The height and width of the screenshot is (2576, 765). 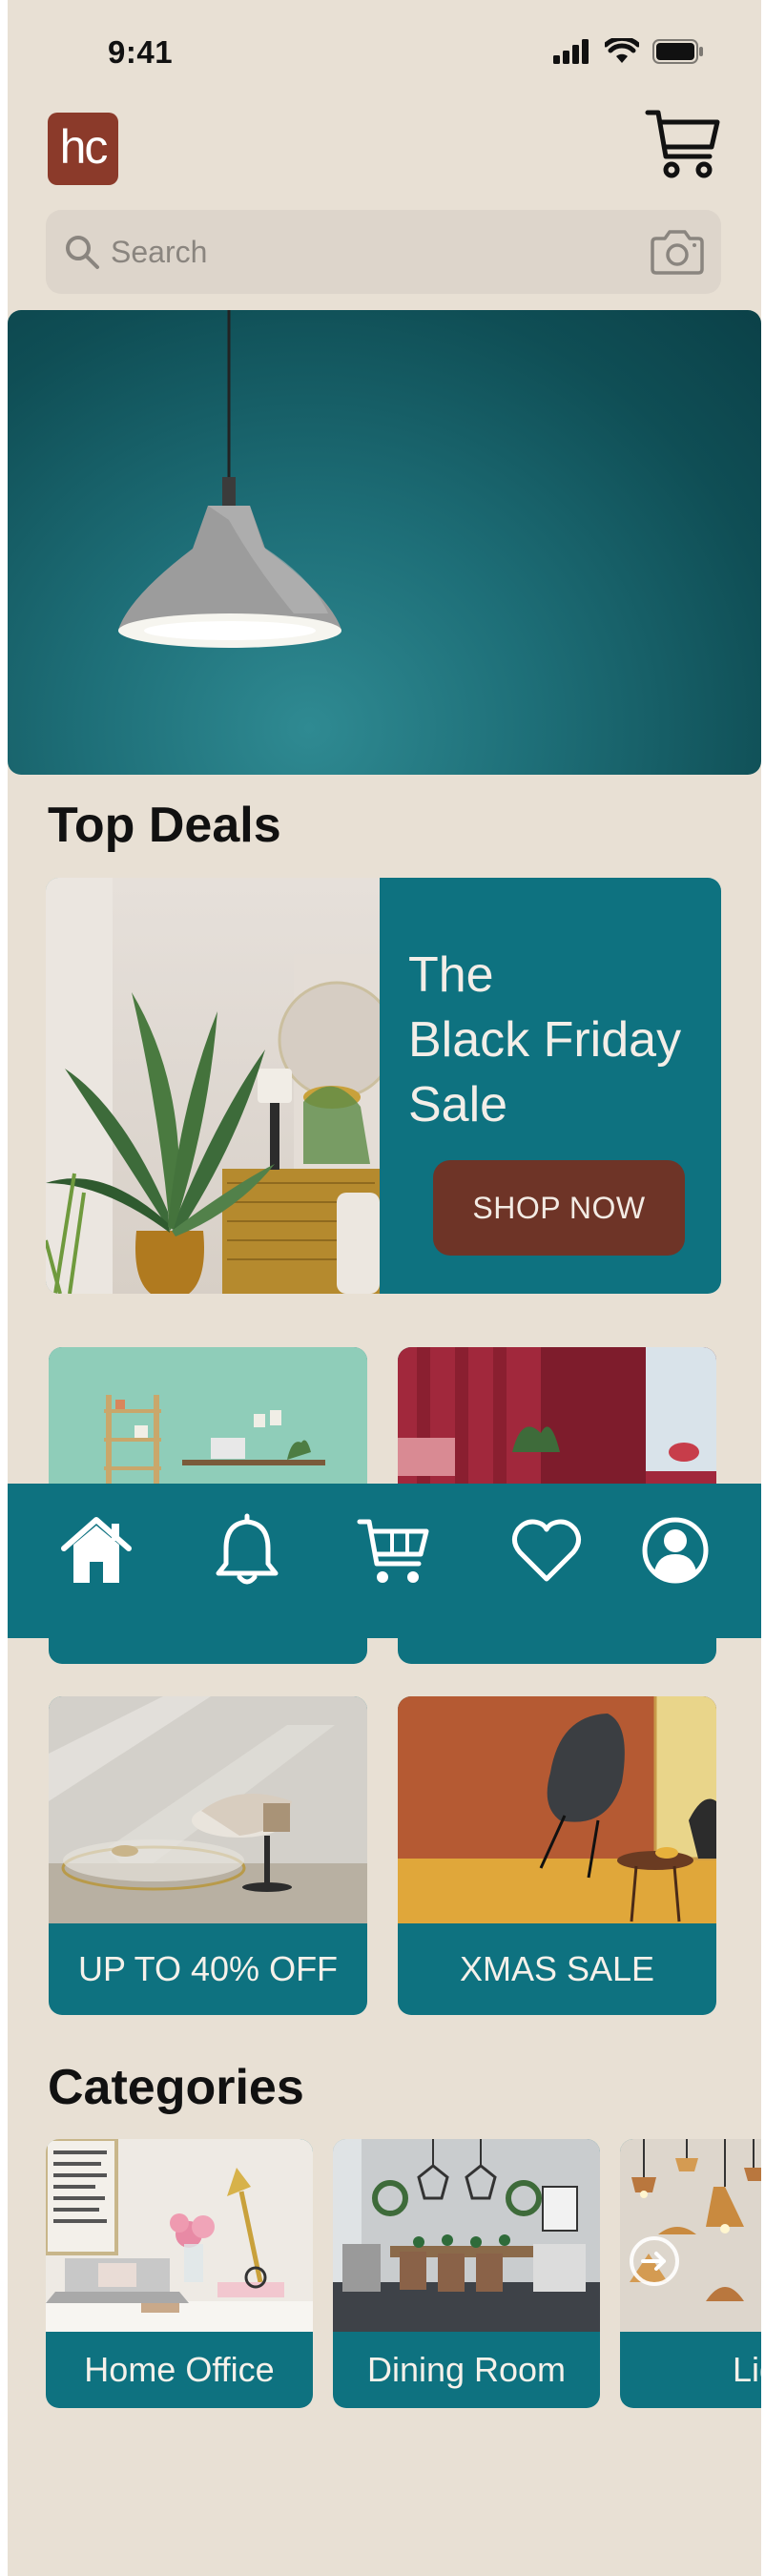 What do you see at coordinates (747, 2369) in the screenshot?
I see `category-label-lighting: Ligh` at bounding box center [747, 2369].